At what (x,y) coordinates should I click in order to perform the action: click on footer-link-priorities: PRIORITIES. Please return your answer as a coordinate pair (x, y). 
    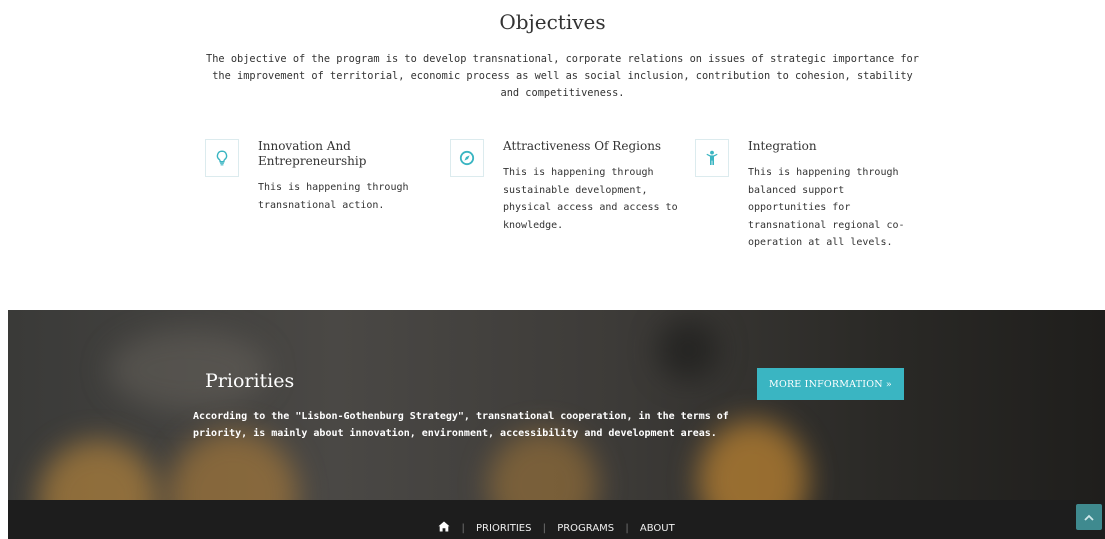
    Looking at the image, I should click on (503, 528).